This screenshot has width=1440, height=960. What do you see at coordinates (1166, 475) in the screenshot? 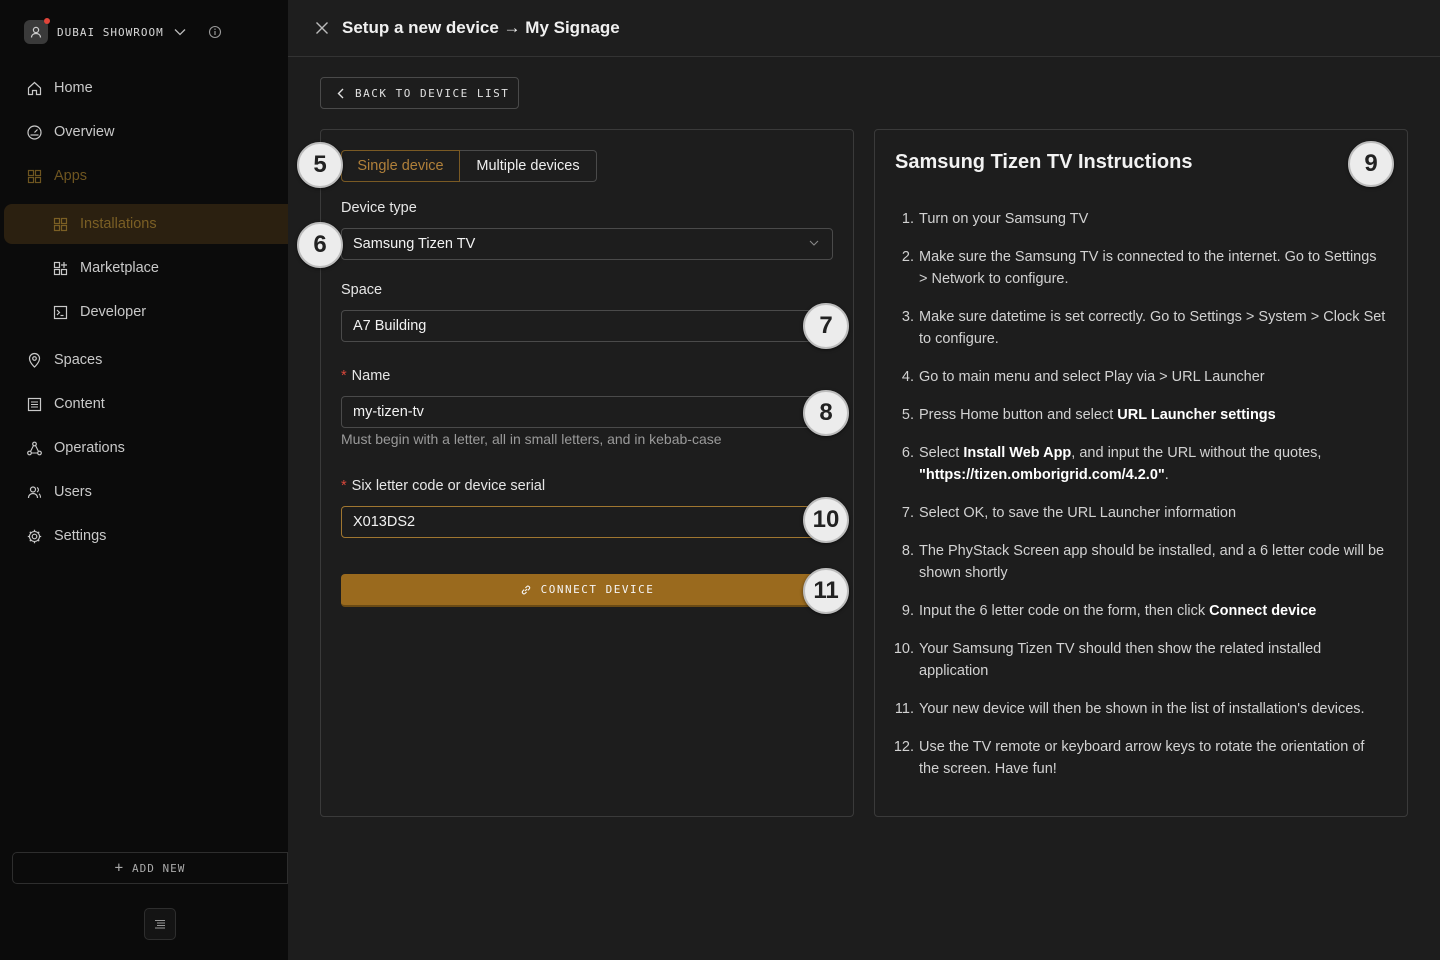
I see `step-text-part: .` at bounding box center [1166, 475].